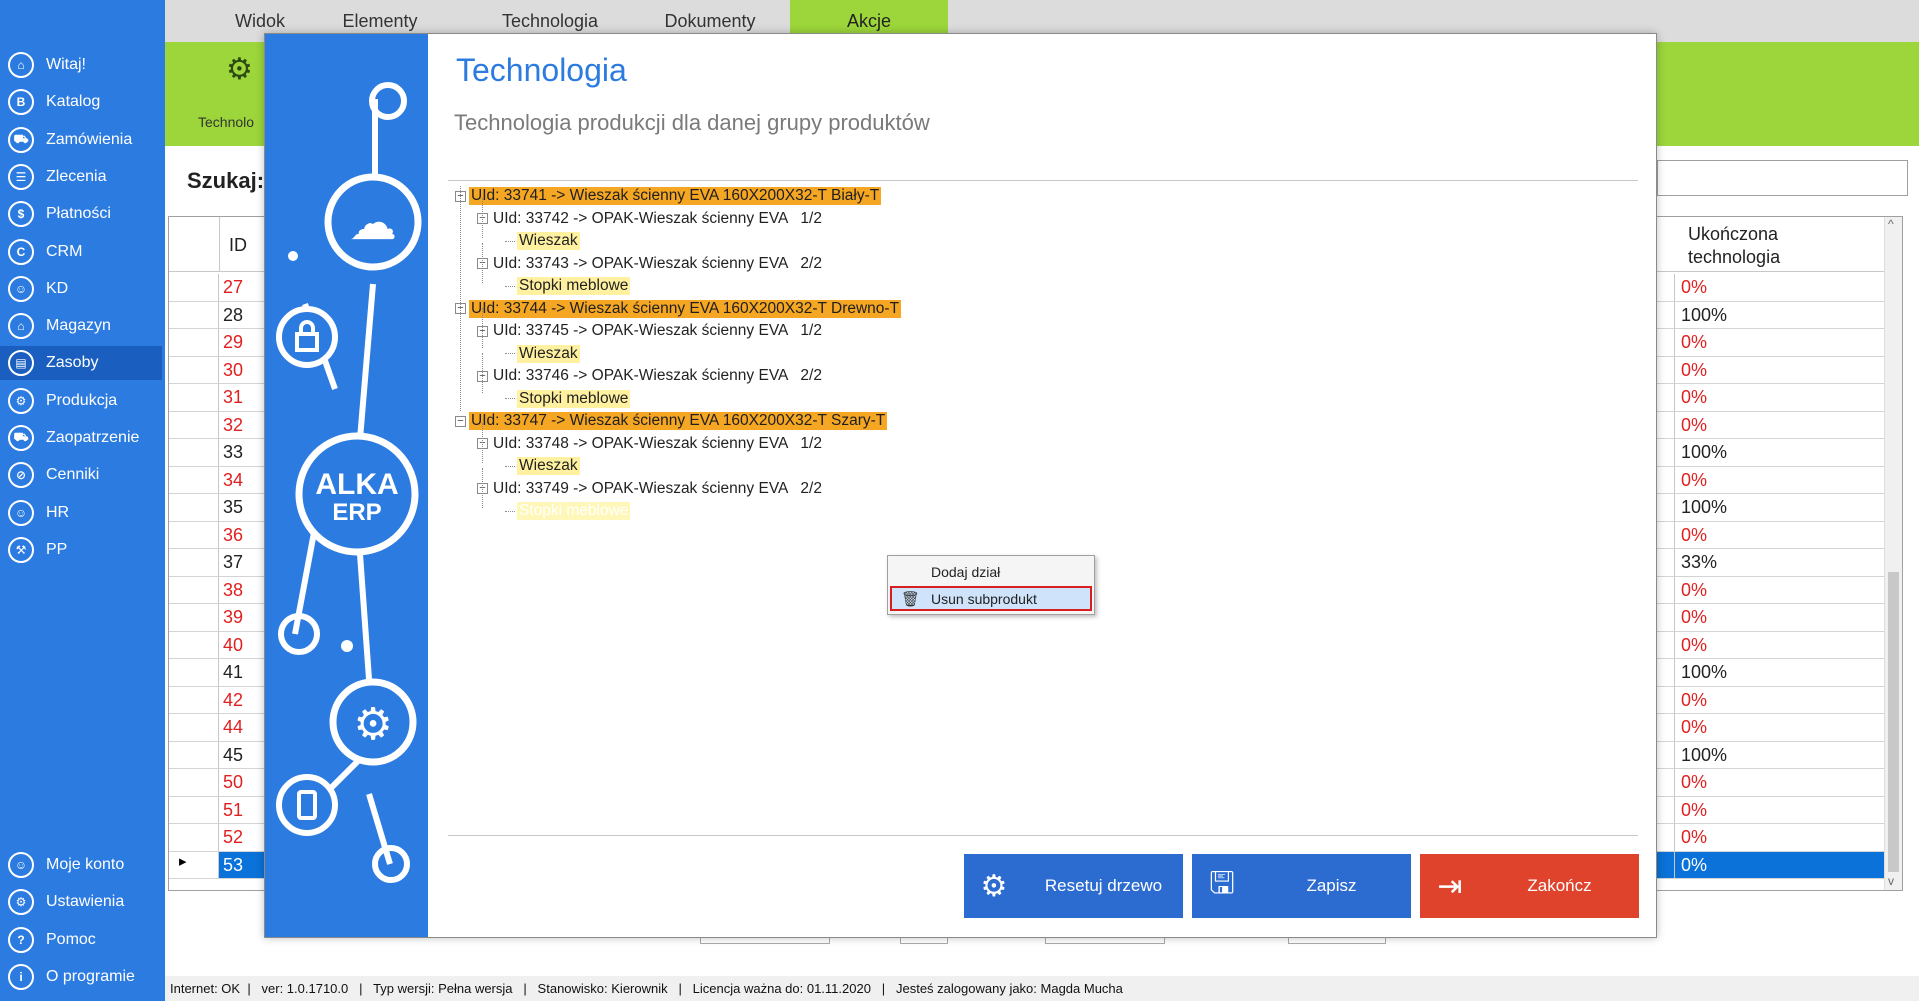 This screenshot has height=1001, width=1919. I want to click on sidebar-item-cenniki: ⊘ Cenniki, so click(81, 475).